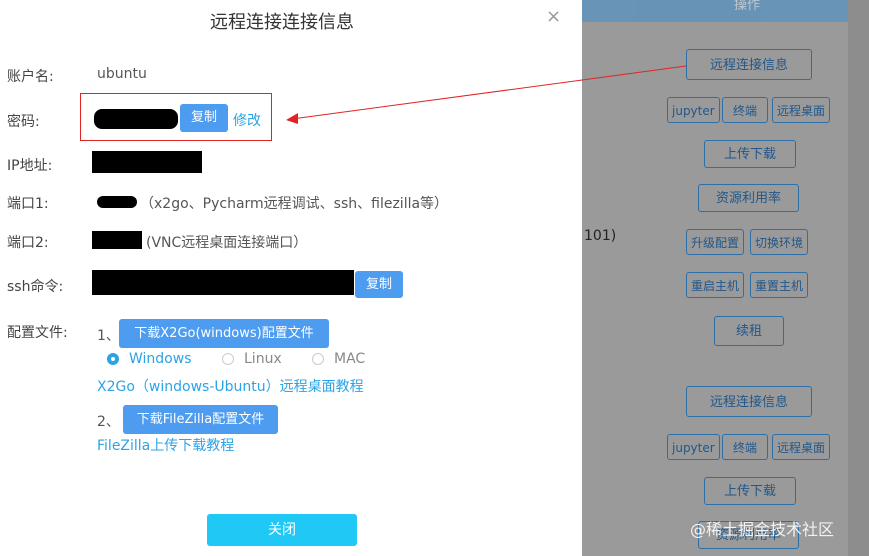 This screenshot has height=556, width=869. What do you see at coordinates (486, 94) in the screenshot?
I see `annotation-arrow` at bounding box center [486, 94].